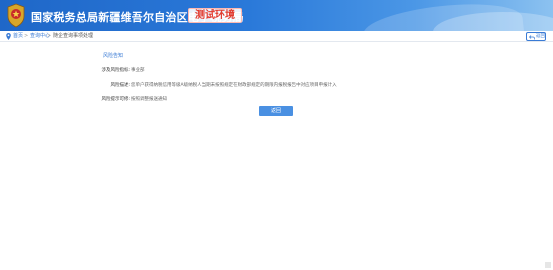 Image resolution: width=553 pixels, height=270 pixels. I want to click on breadcrumb-current: 随企查询事项处理, so click(73, 36).